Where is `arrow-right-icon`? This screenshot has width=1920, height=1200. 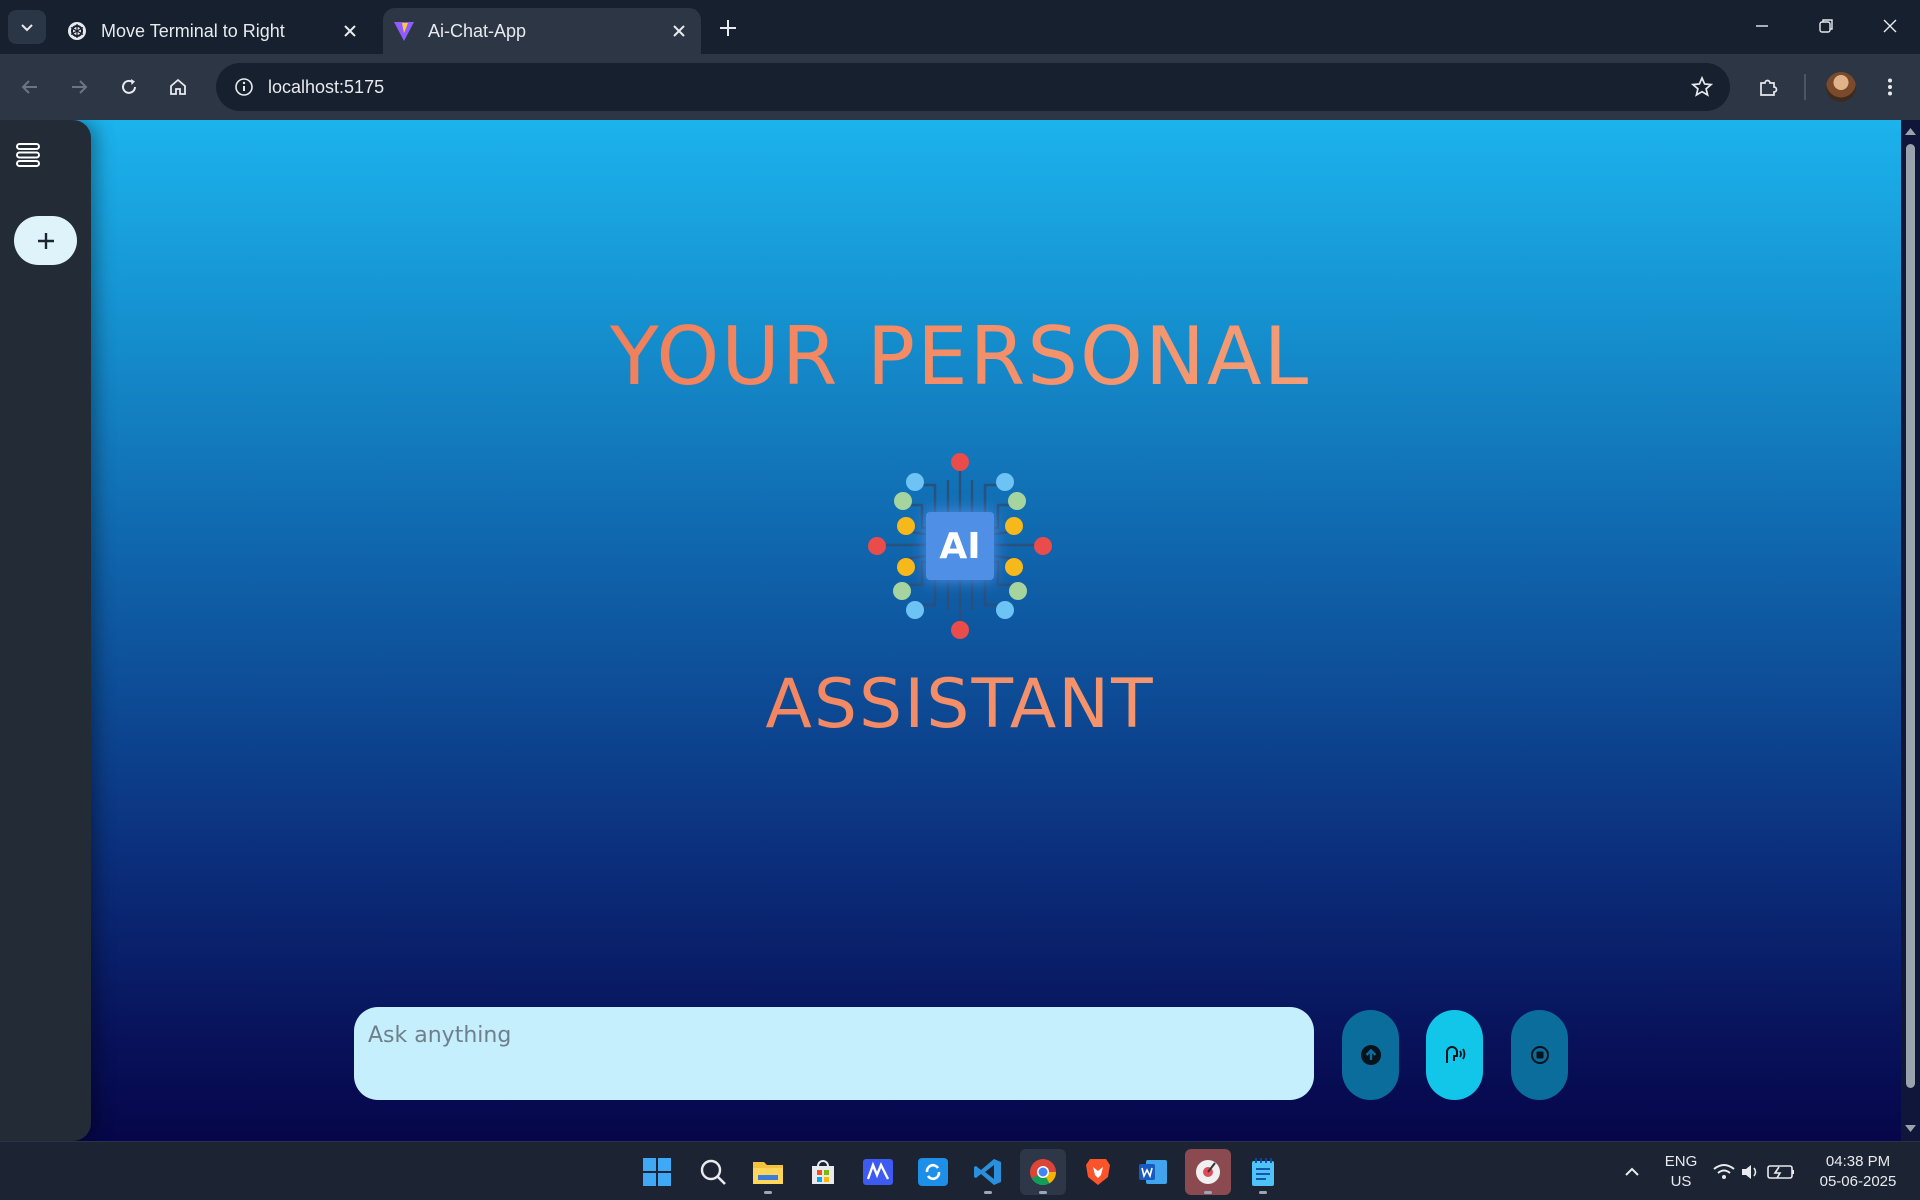 arrow-right-icon is located at coordinates (80, 87).